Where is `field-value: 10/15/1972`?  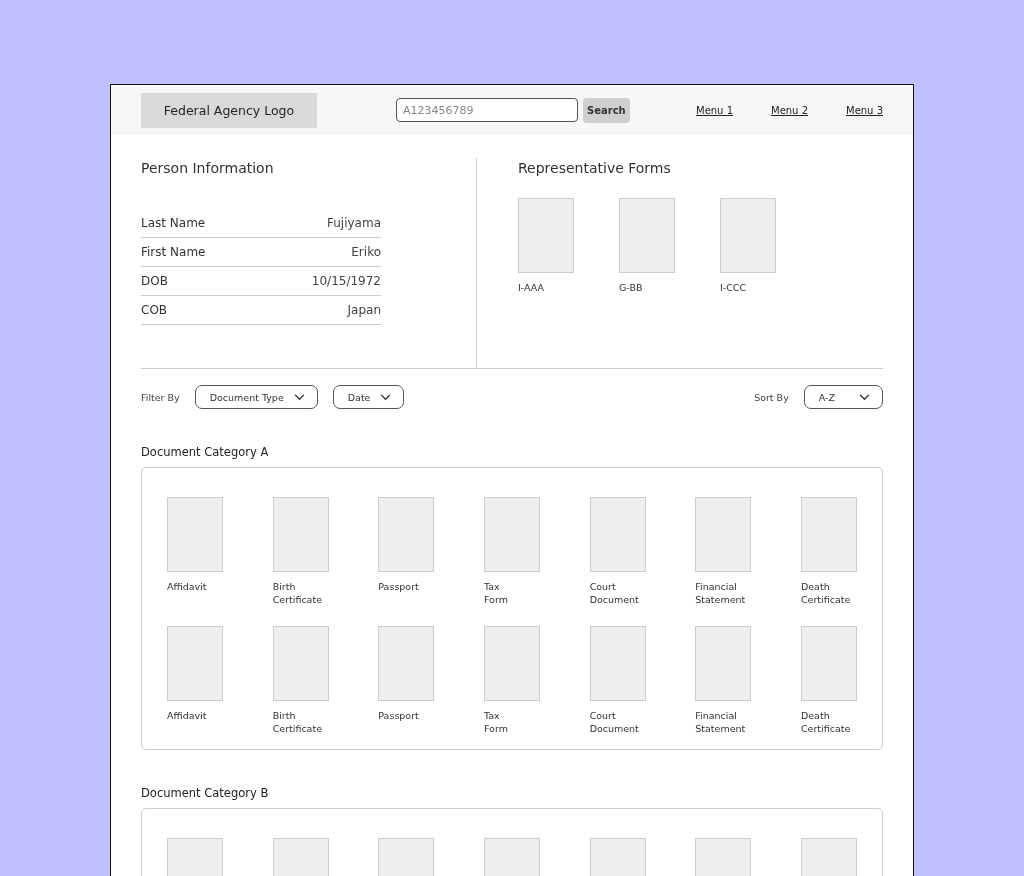
field-value: 10/15/1972 is located at coordinates (346, 281).